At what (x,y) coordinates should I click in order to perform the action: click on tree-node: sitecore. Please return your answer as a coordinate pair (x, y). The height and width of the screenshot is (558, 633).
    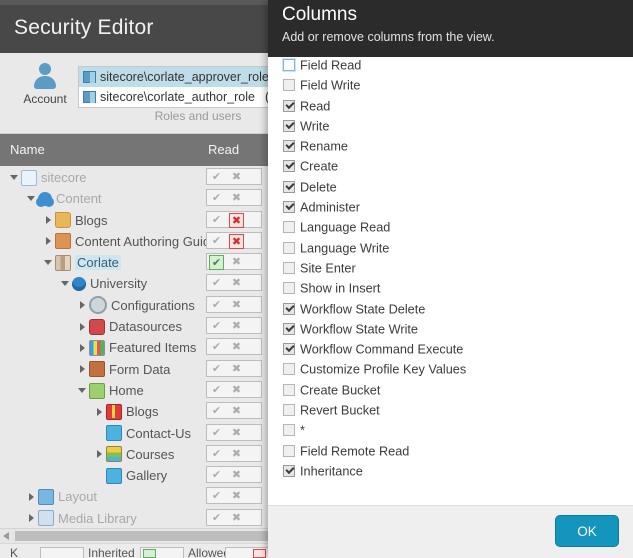
    Looking at the image, I should click on (48, 176).